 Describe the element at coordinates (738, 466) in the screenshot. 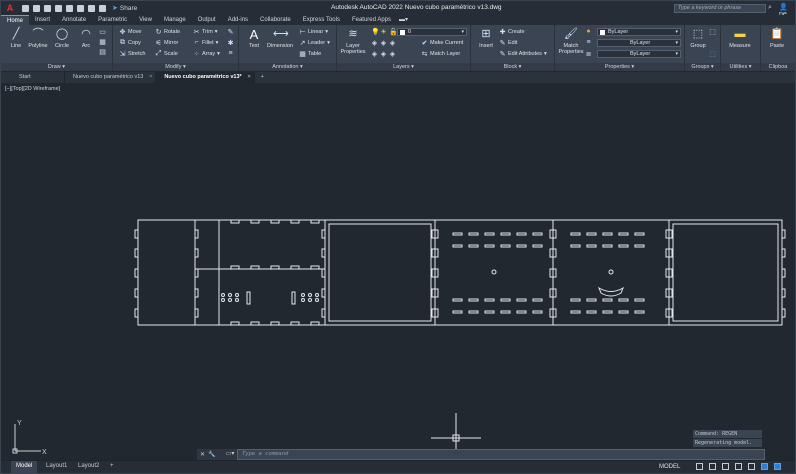

I see `polar-icon` at that location.